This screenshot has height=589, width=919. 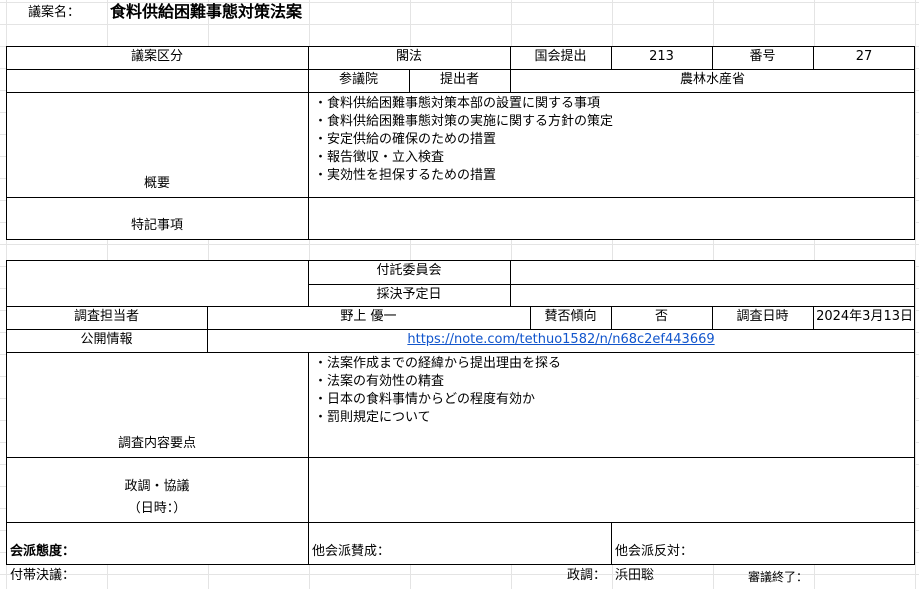 I want to click on research-date-value: 2024年3月13日, so click(x=863, y=317).